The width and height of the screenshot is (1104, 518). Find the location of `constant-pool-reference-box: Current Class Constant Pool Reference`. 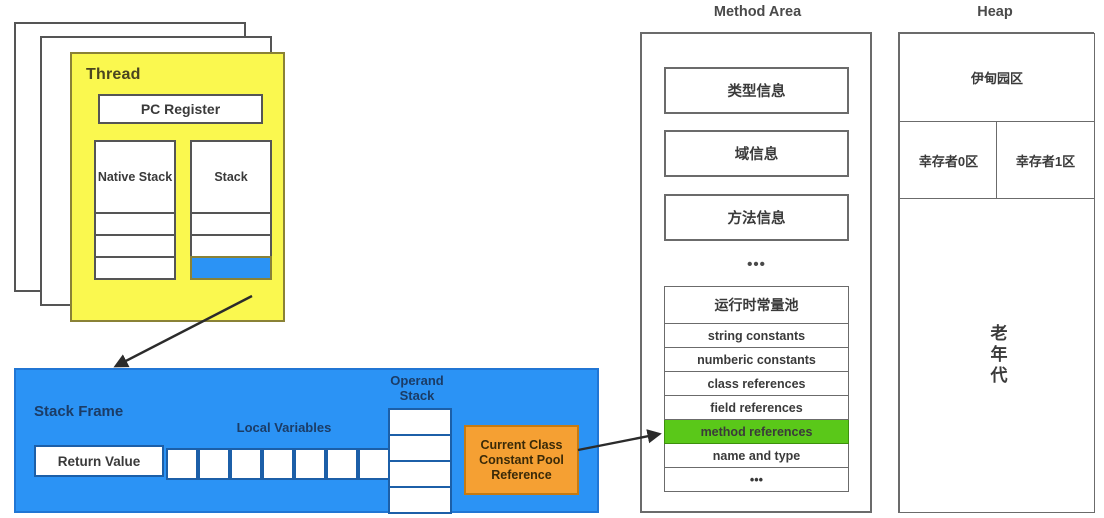

constant-pool-reference-box: Current Class Constant Pool Reference is located at coordinates (521, 460).